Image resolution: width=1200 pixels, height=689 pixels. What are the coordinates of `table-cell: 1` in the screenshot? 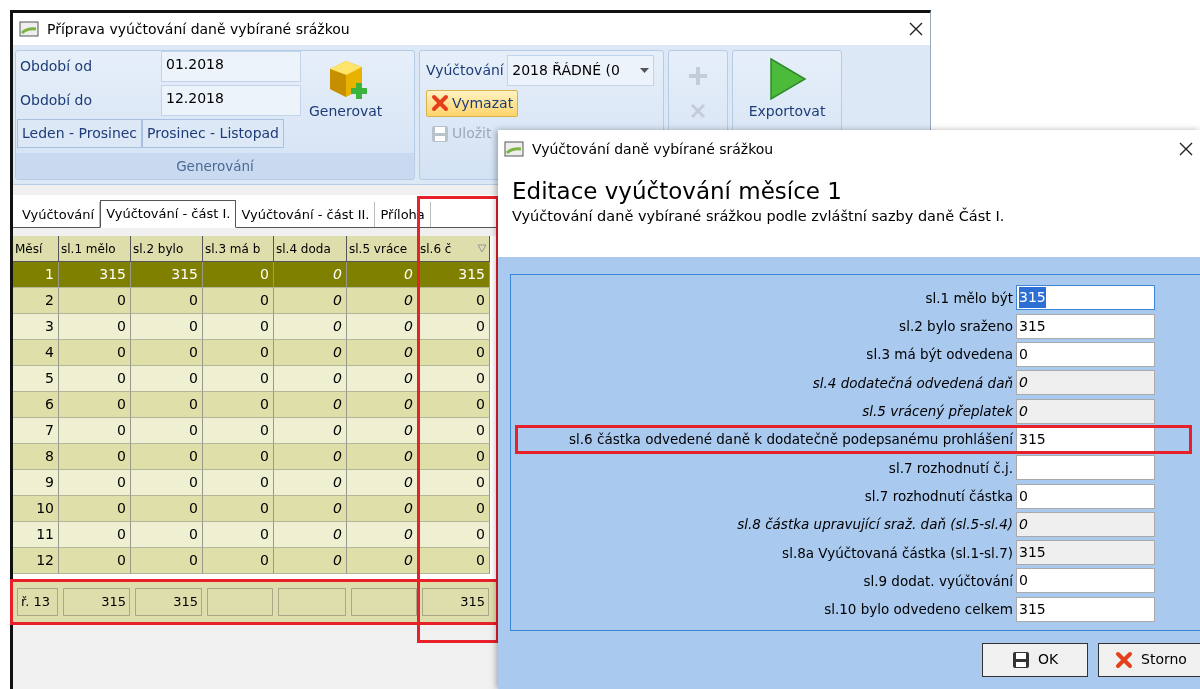 It's located at (36, 275).